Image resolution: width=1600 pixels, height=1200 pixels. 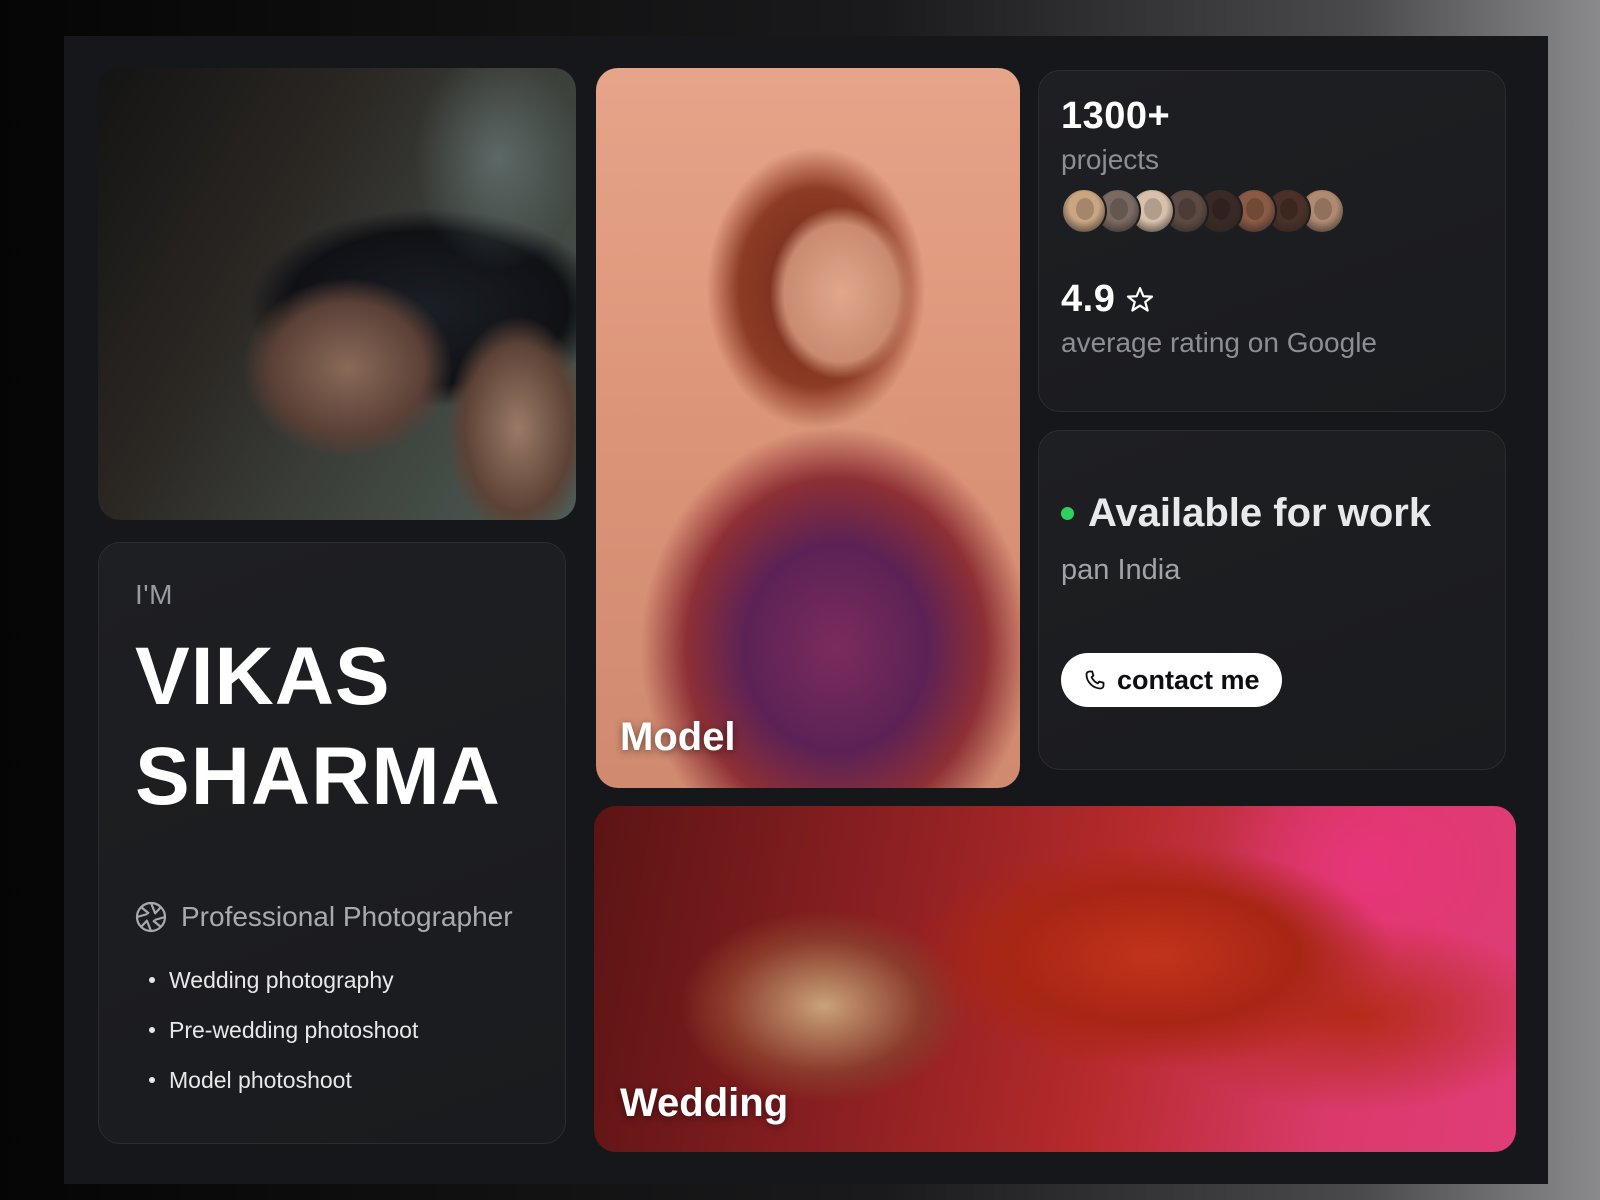 I want to click on model-label: Model, so click(x=678, y=737).